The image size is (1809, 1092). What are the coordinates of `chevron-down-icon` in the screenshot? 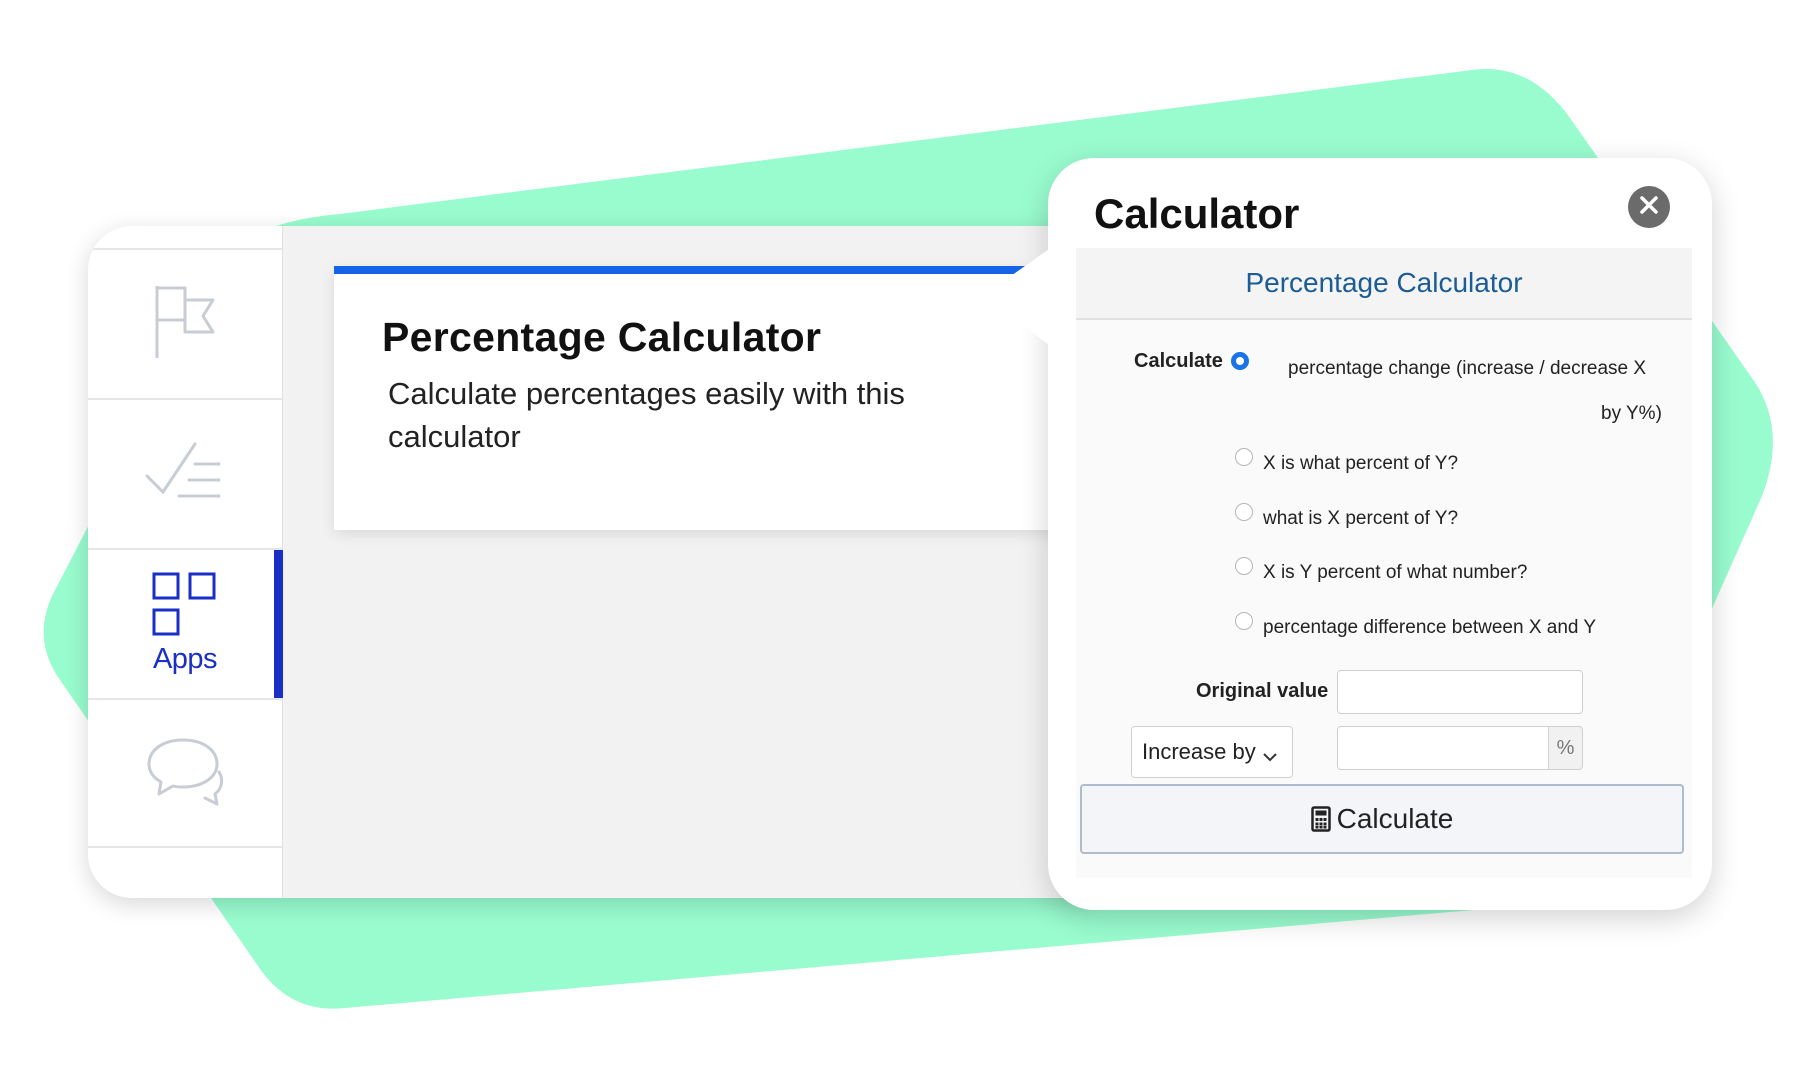 It's located at (1270, 756).